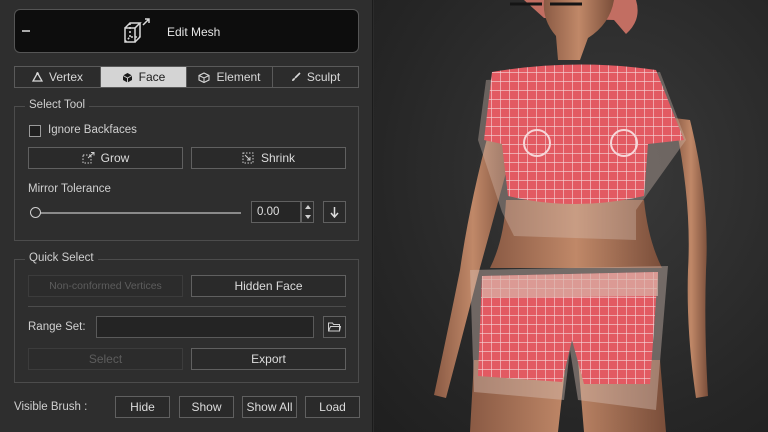  What do you see at coordinates (92, 130) in the screenshot?
I see `ignore-backfaces-label: Ignore Backfaces` at bounding box center [92, 130].